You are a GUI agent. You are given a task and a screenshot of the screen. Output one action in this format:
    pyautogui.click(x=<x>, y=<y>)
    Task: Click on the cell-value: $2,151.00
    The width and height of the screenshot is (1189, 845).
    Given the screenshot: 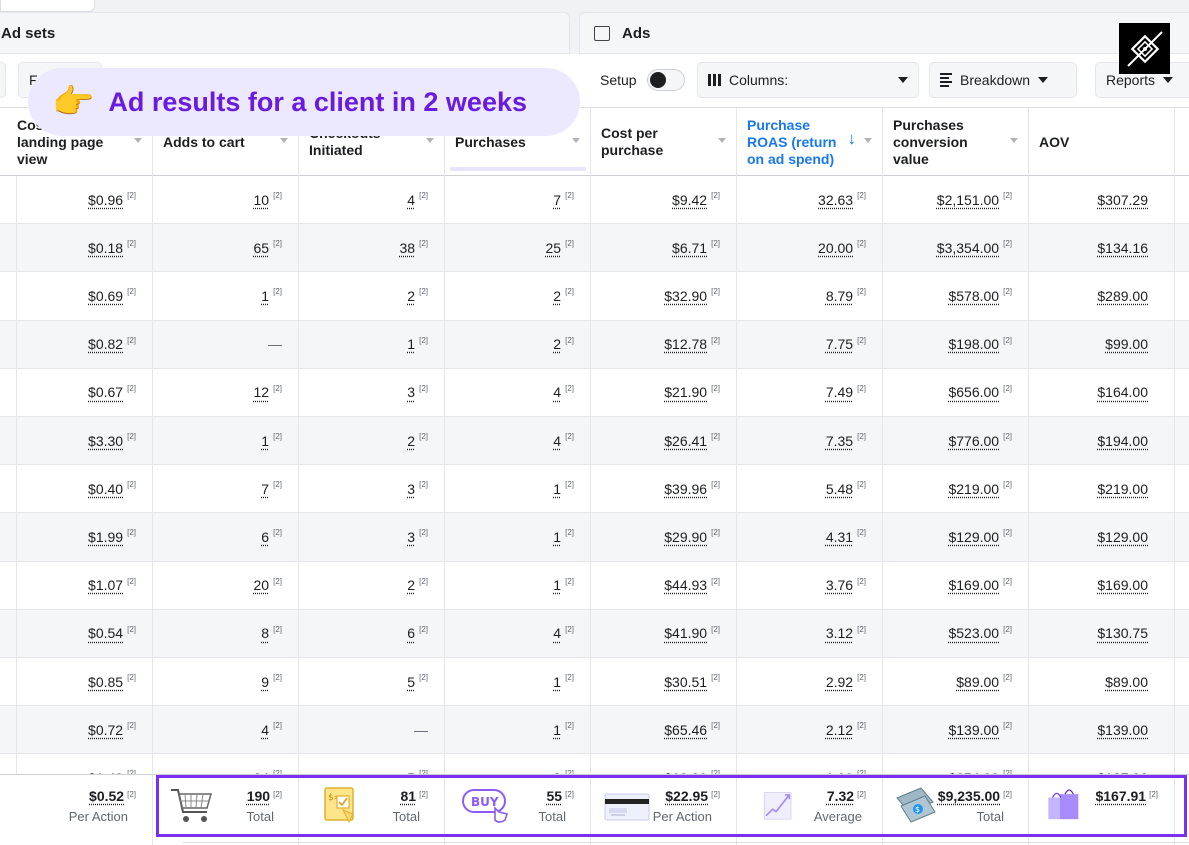 What is the action you would take?
    pyautogui.click(x=968, y=200)
    